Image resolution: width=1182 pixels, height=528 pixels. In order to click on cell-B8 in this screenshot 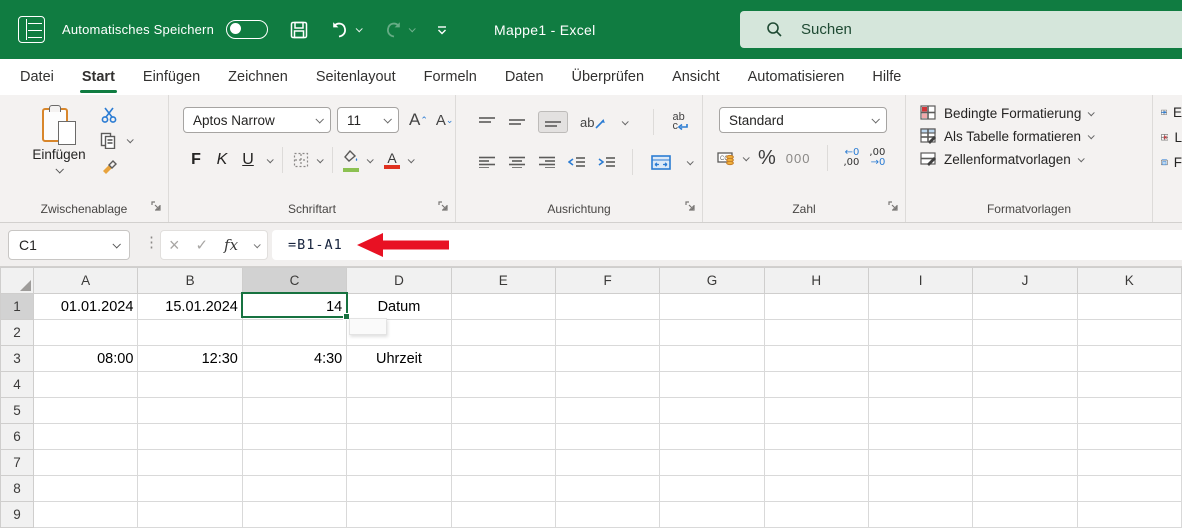, I will do `click(190, 488)`.